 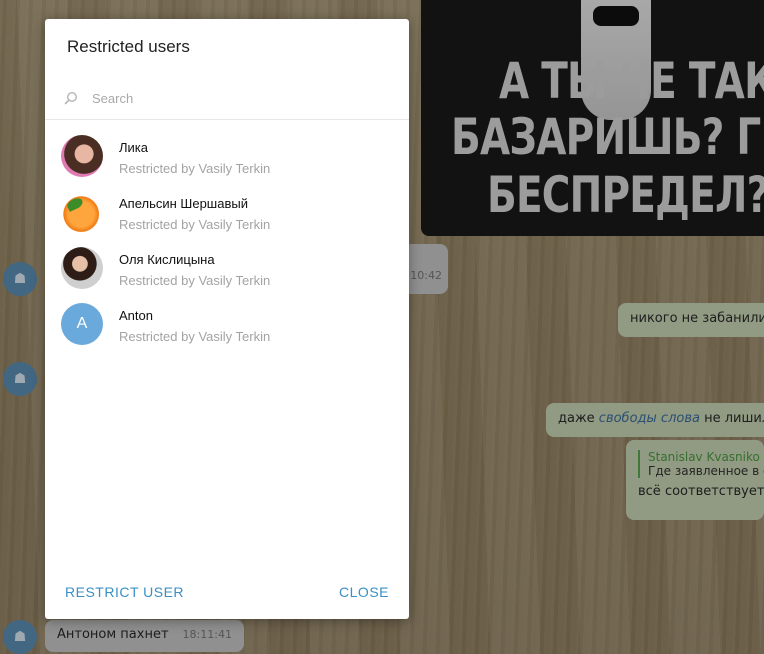 I want to click on close-button: CLOSE, so click(x=364, y=592).